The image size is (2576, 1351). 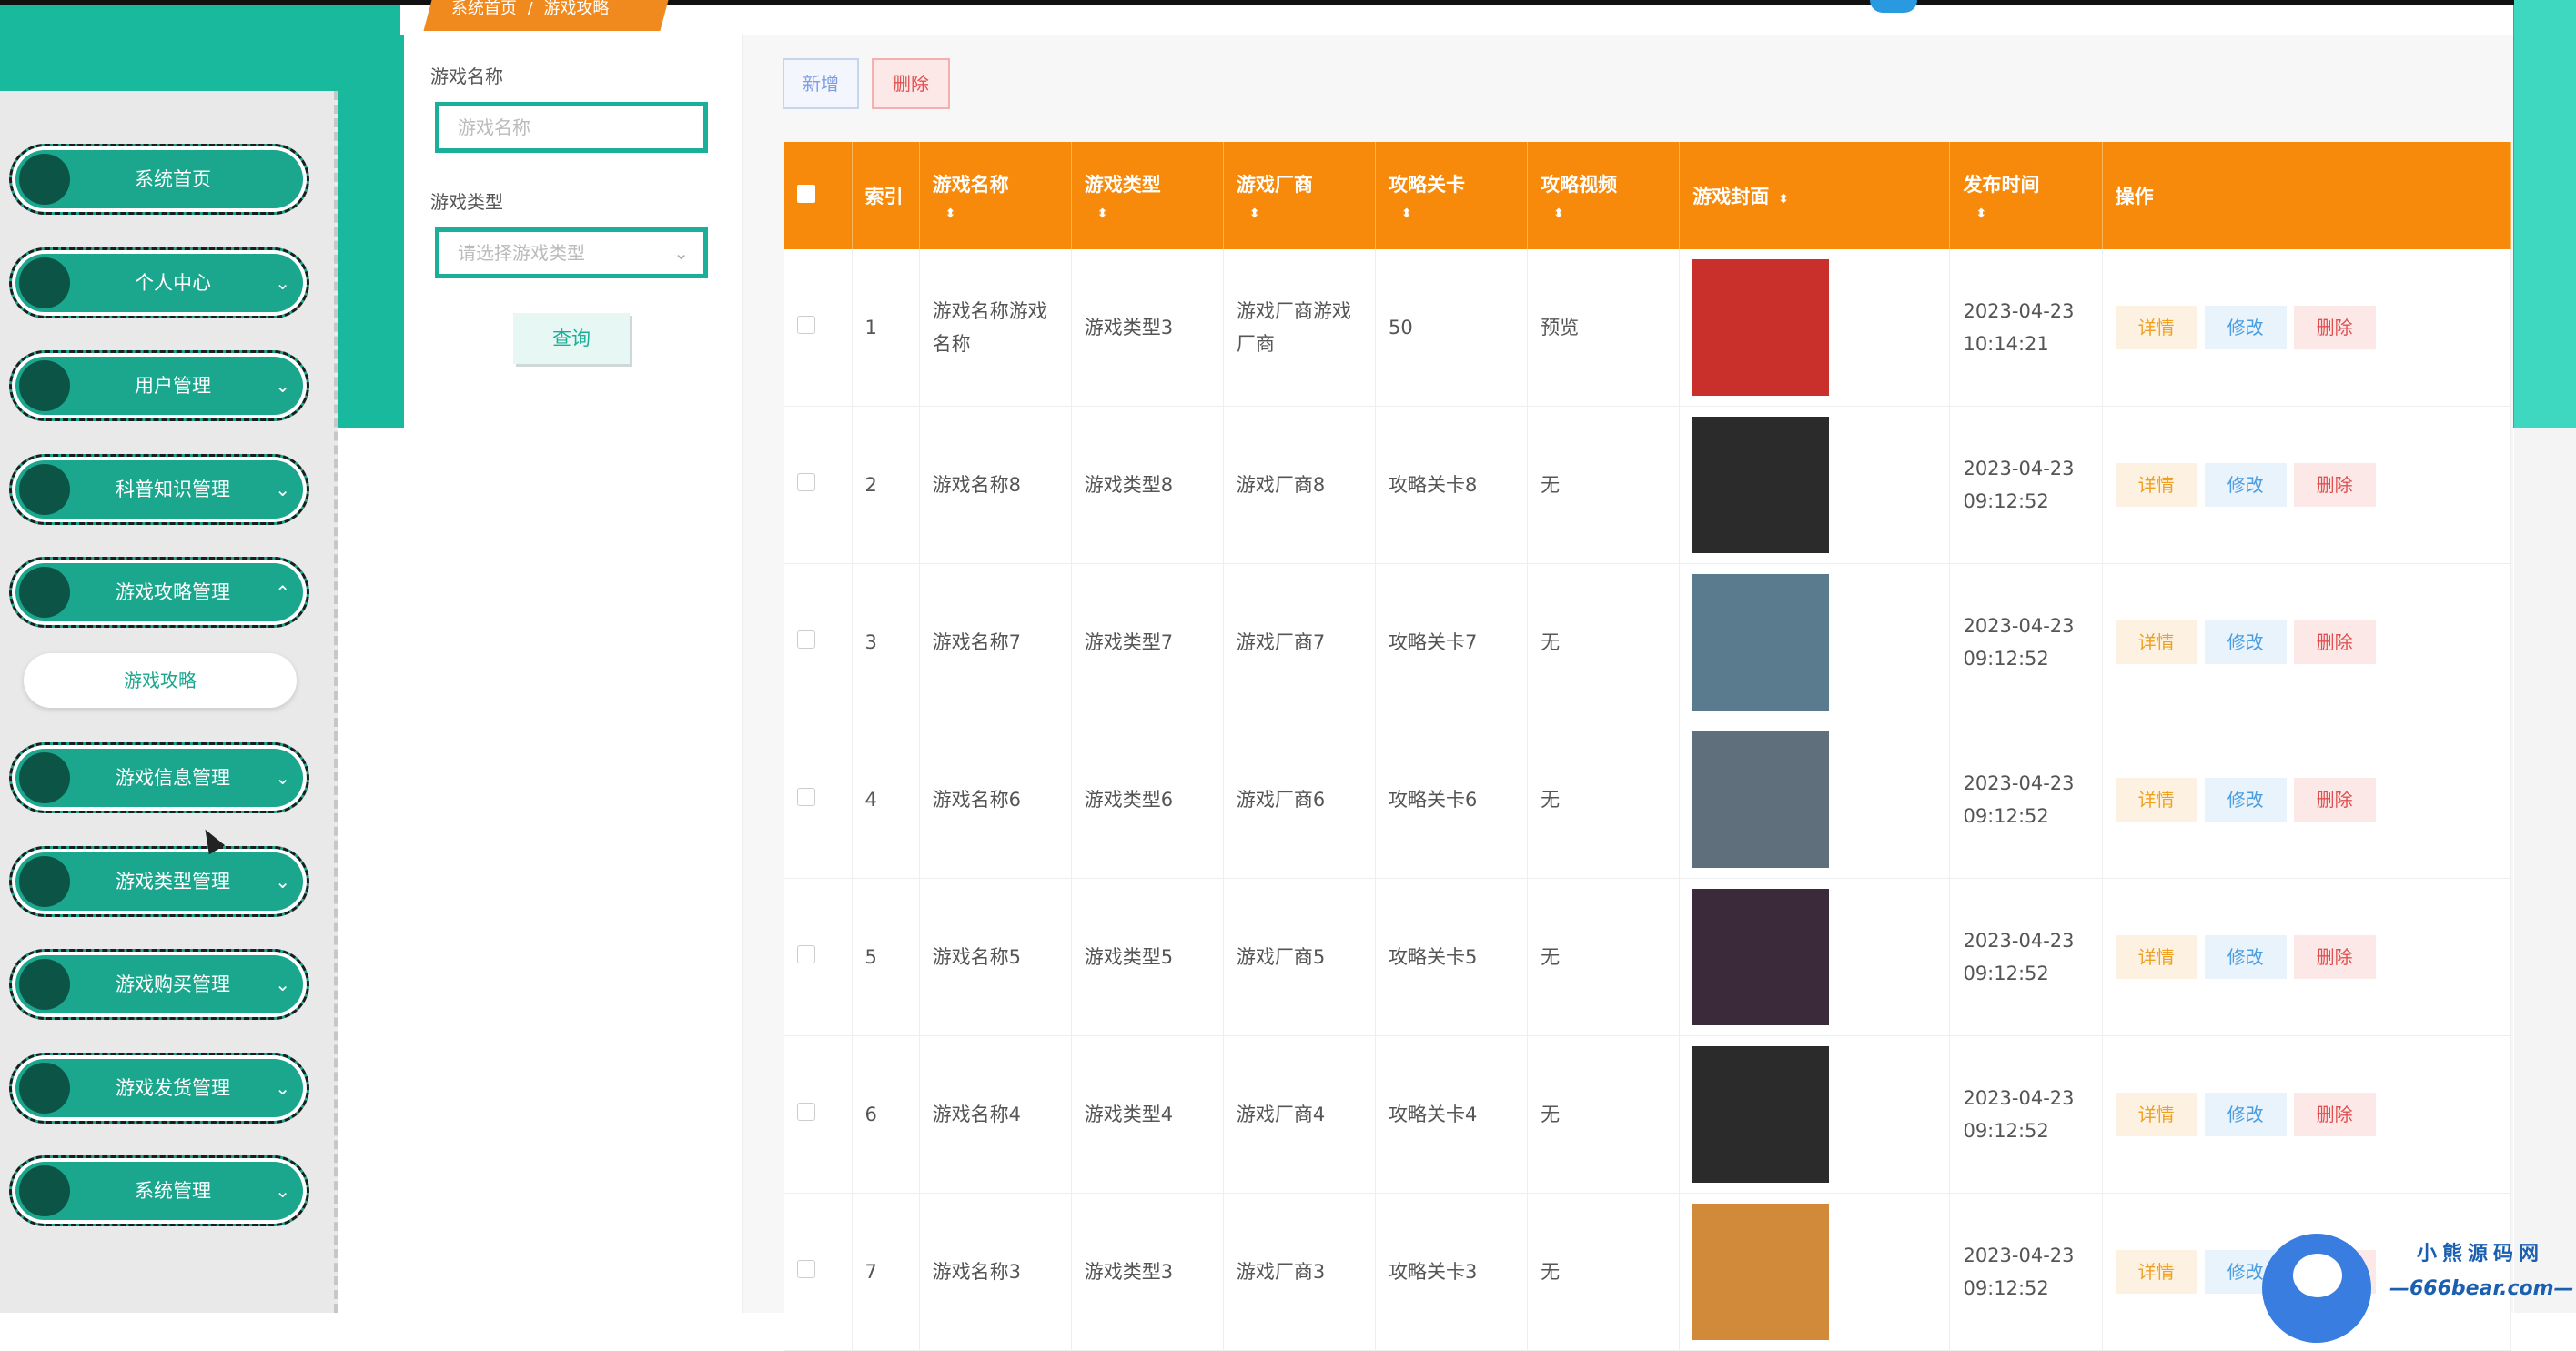 I want to click on menu-dot-icon, so click(x=44, y=1190).